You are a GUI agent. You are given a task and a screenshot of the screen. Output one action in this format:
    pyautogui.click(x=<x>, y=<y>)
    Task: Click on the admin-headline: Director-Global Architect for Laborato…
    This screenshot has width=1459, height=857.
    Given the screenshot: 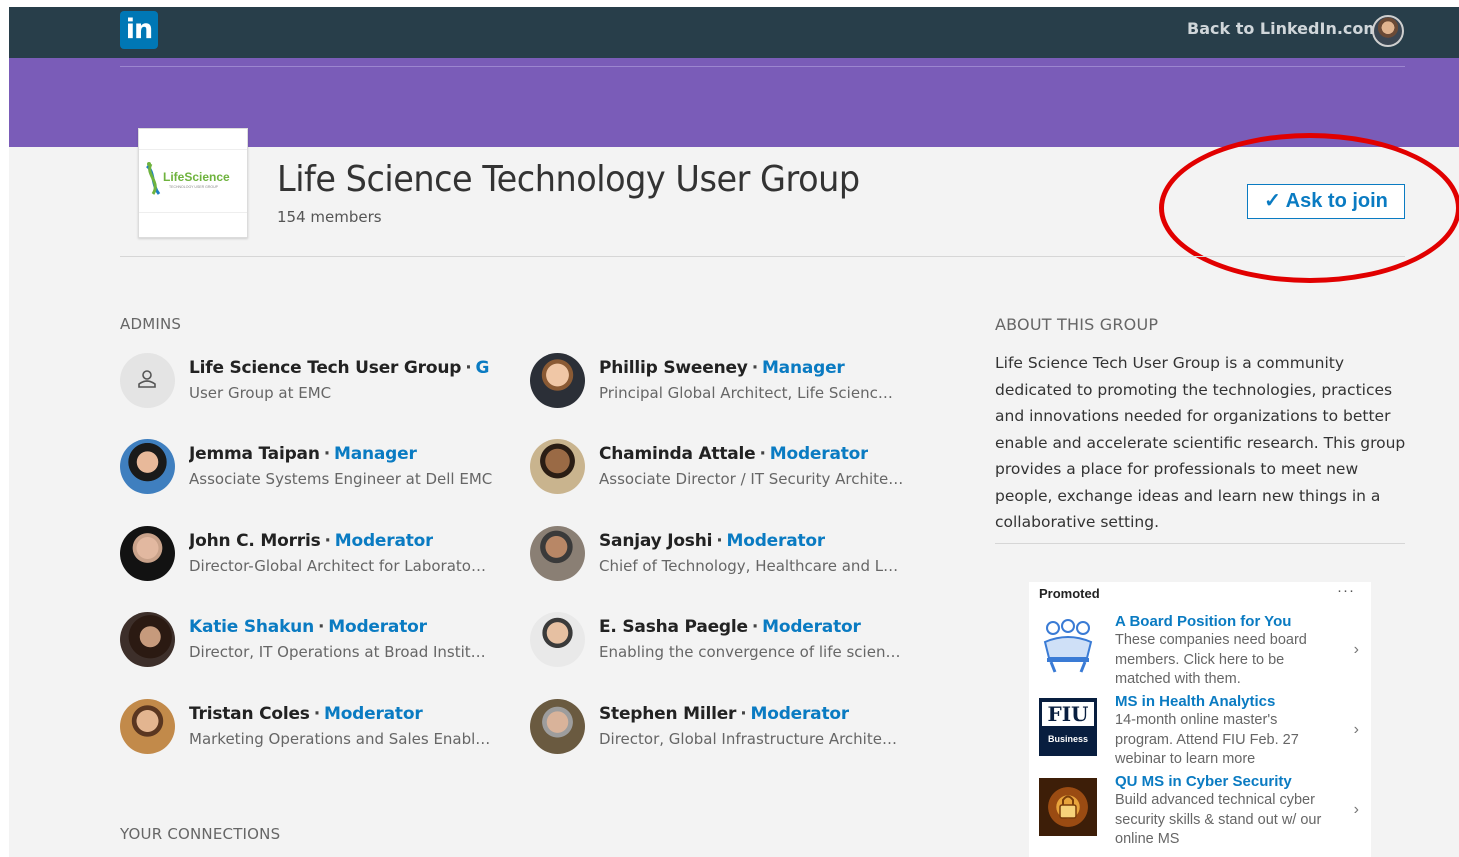 What is the action you would take?
    pyautogui.click(x=337, y=566)
    